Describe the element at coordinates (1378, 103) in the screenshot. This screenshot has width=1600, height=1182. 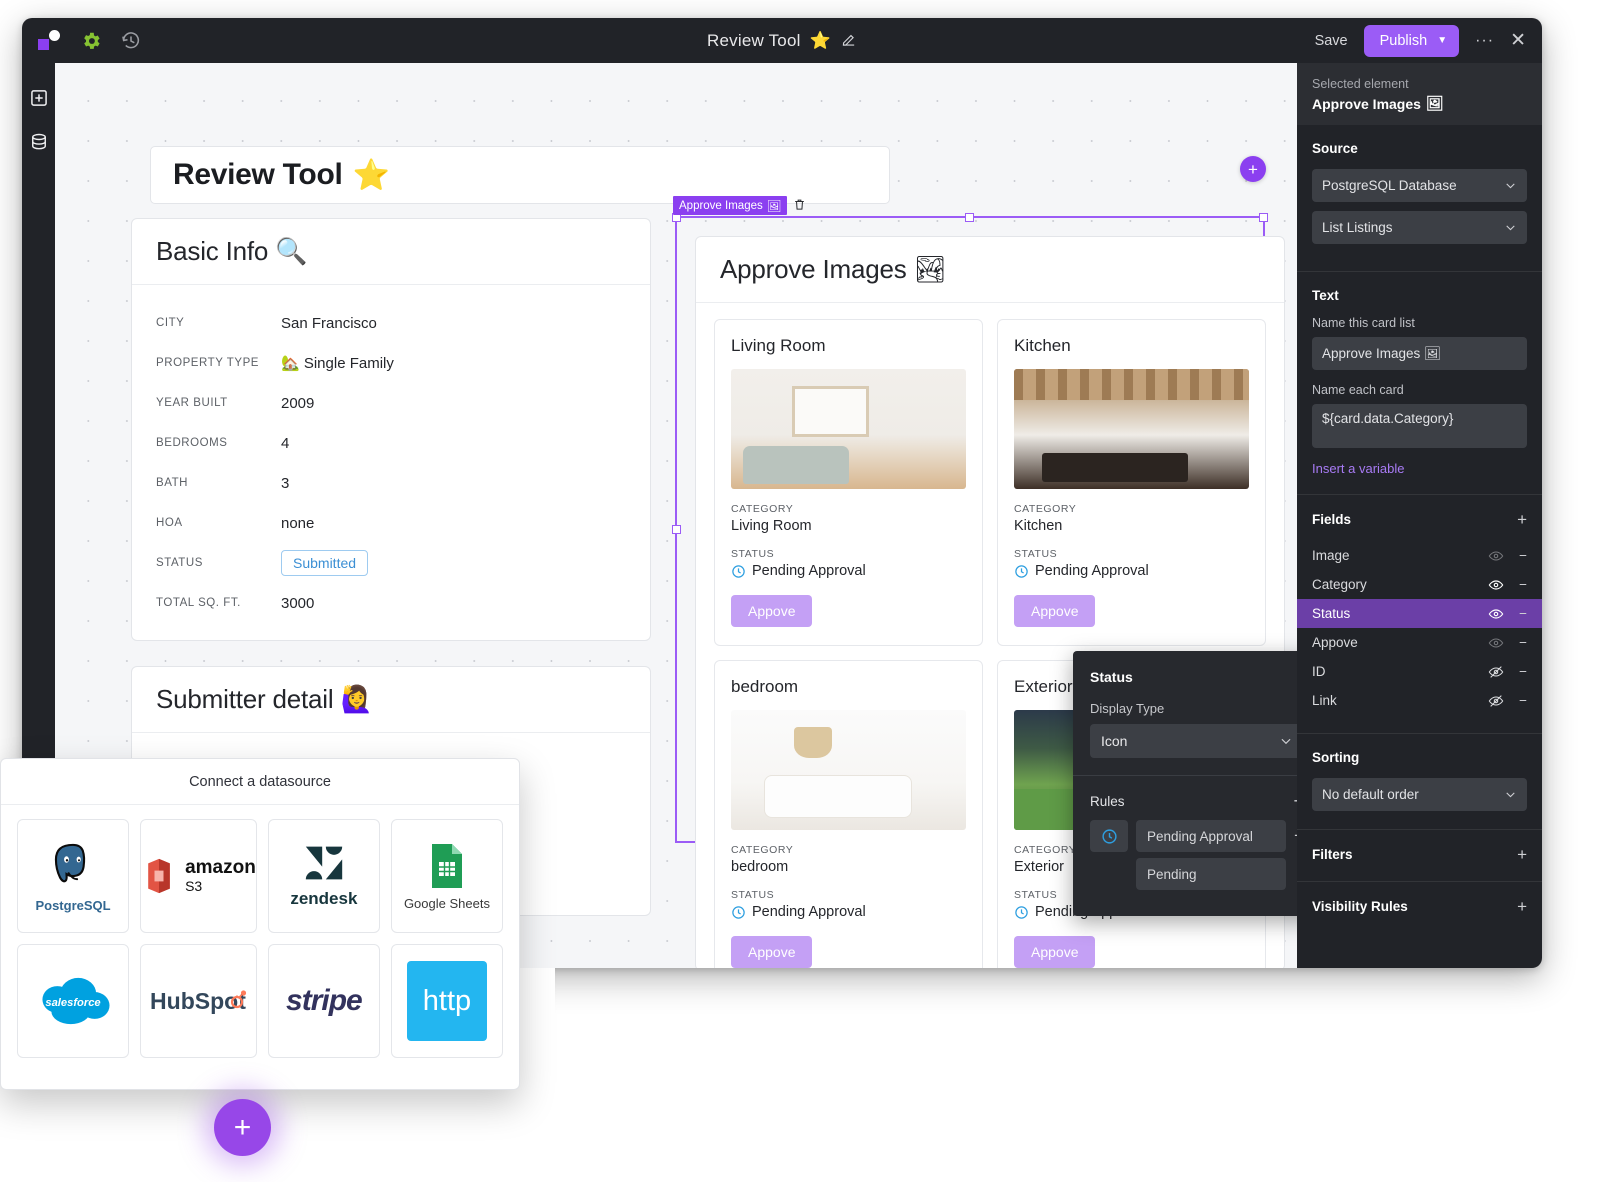
I see `selected-element-name: Approve Images 🖼` at that location.